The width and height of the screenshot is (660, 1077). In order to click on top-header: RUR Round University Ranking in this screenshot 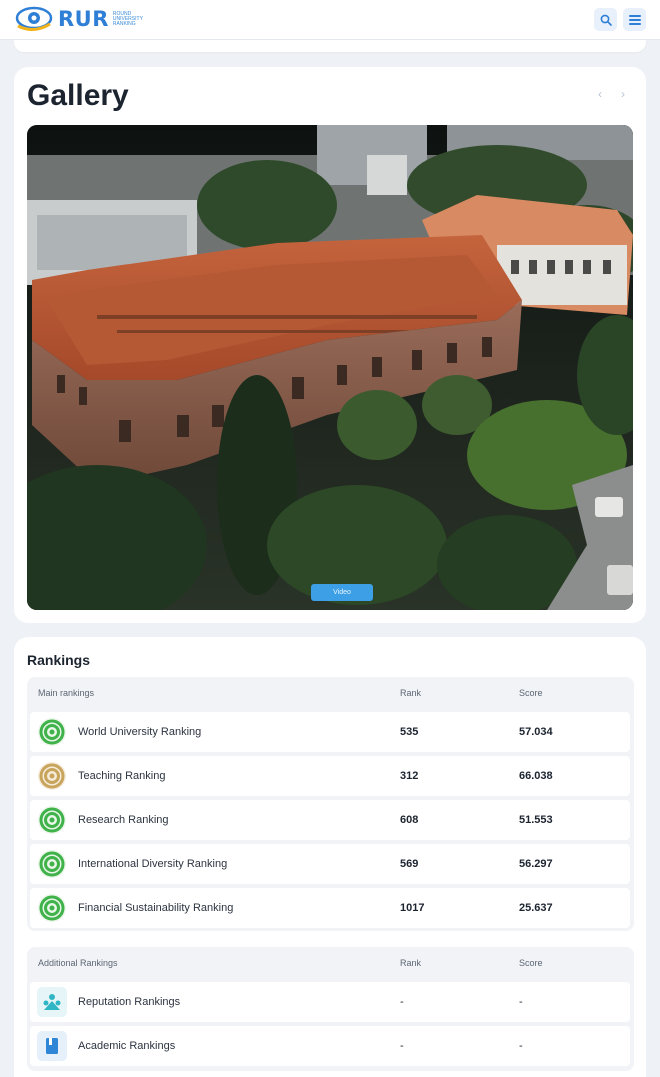, I will do `click(330, 20)`.